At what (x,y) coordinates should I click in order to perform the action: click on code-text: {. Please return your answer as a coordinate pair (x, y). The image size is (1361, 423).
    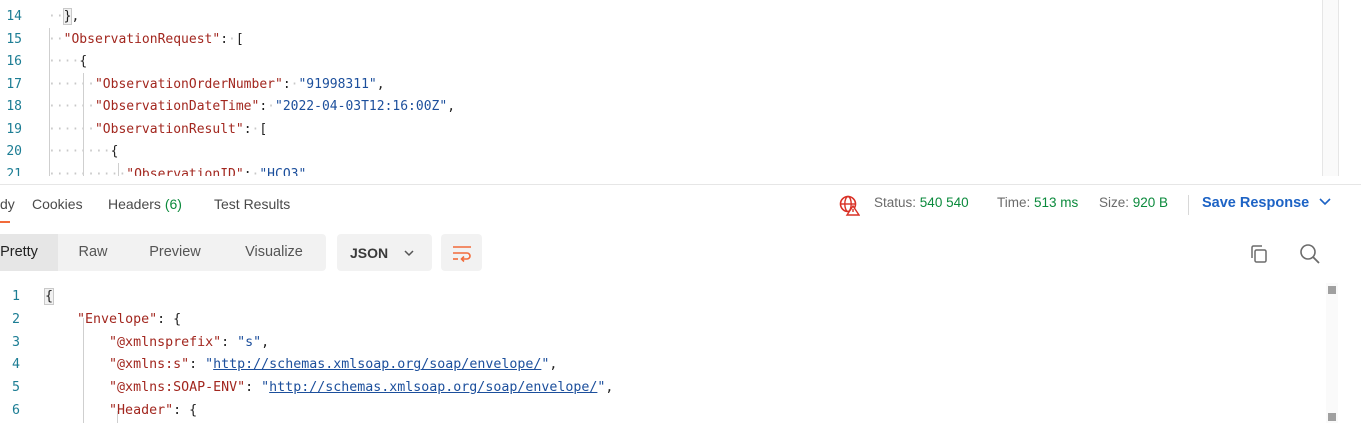
    Looking at the image, I should click on (49, 297).